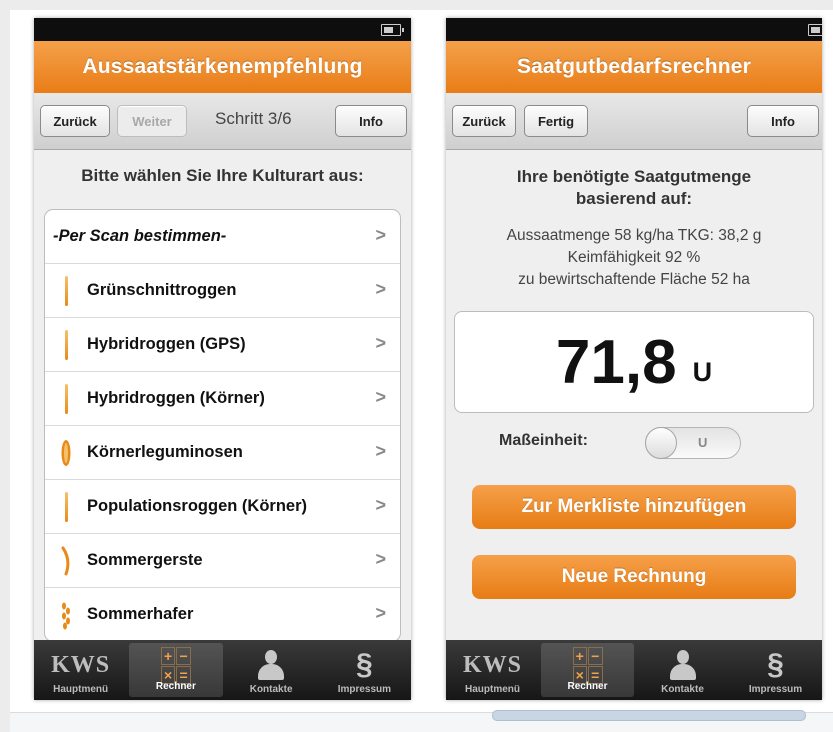  I want to click on list-item-label: Sommerhafer, so click(140, 614).